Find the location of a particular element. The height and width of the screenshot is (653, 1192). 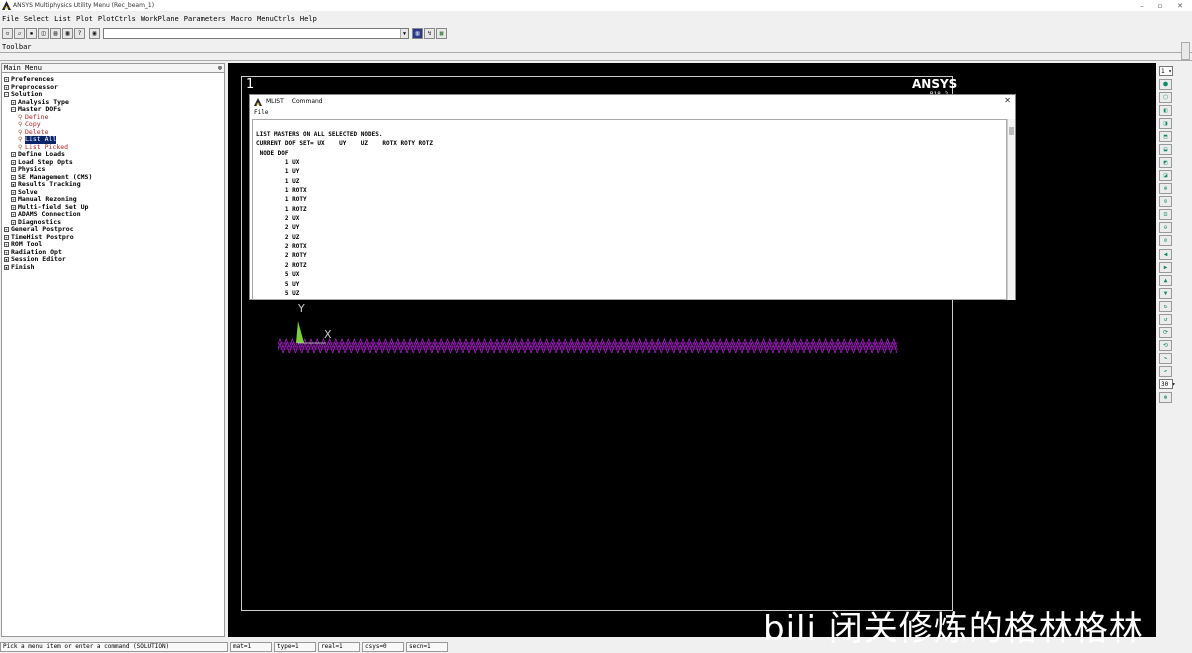

output-line: 1 ROTY is located at coordinates (281, 200).